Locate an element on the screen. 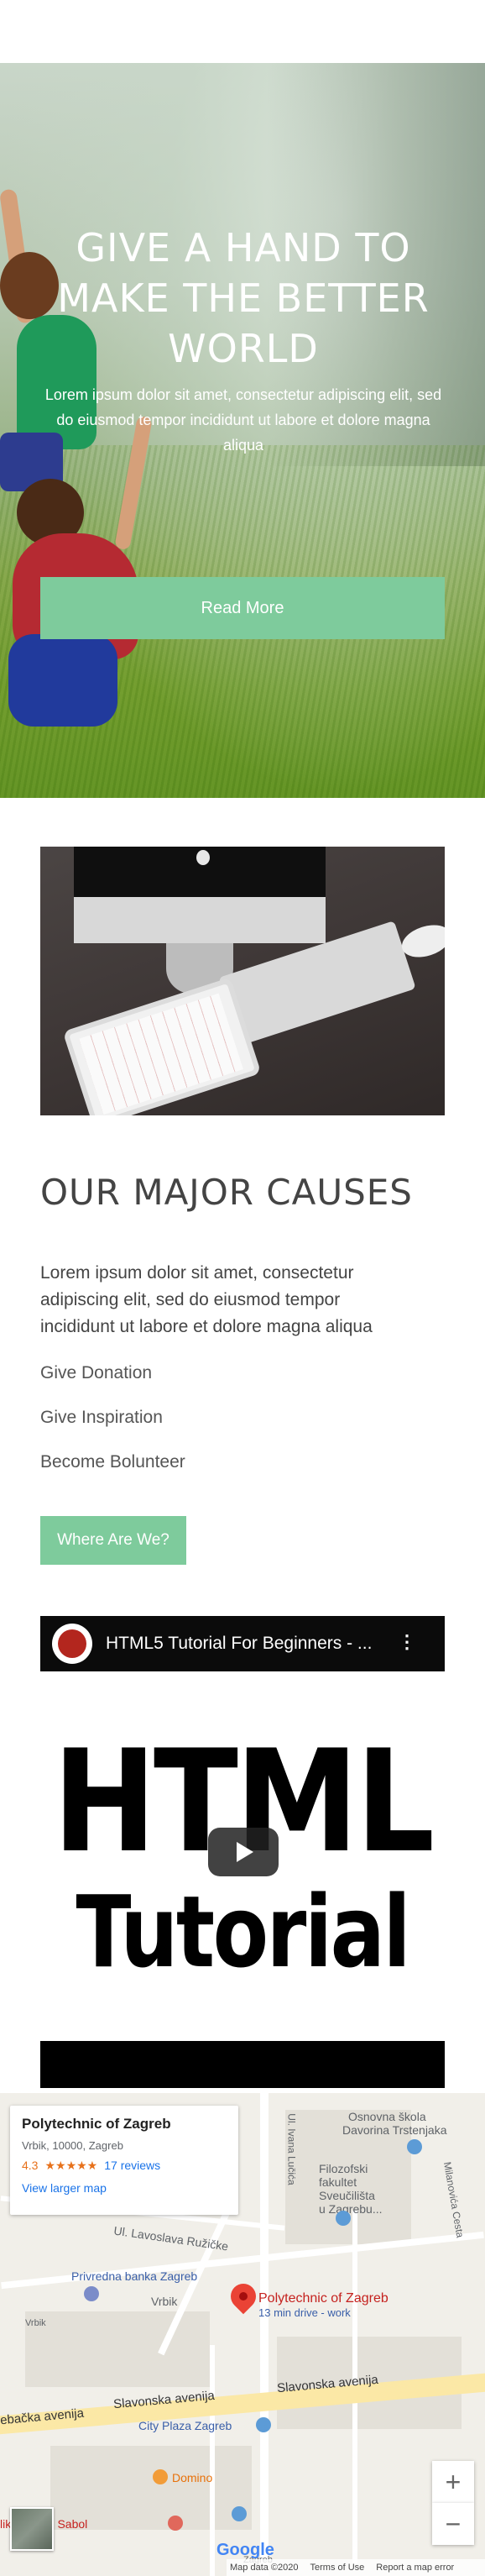 Image resolution: width=485 pixels, height=2576 pixels. map-label: Ul. Ivana Lučića is located at coordinates (291, 2149).